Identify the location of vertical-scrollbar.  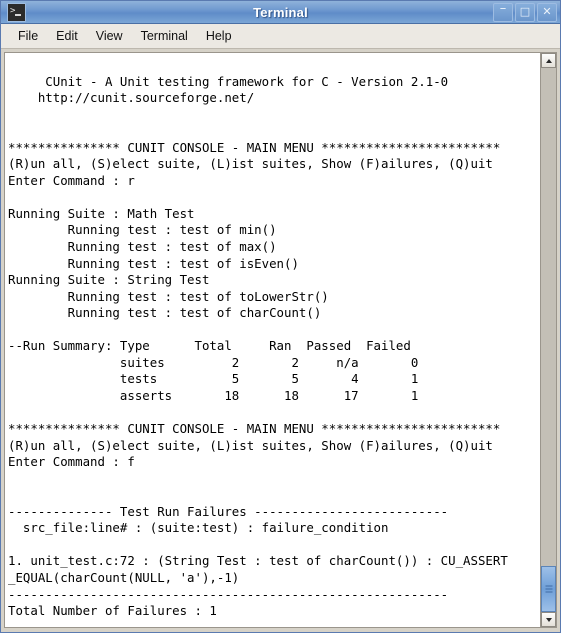
(548, 340).